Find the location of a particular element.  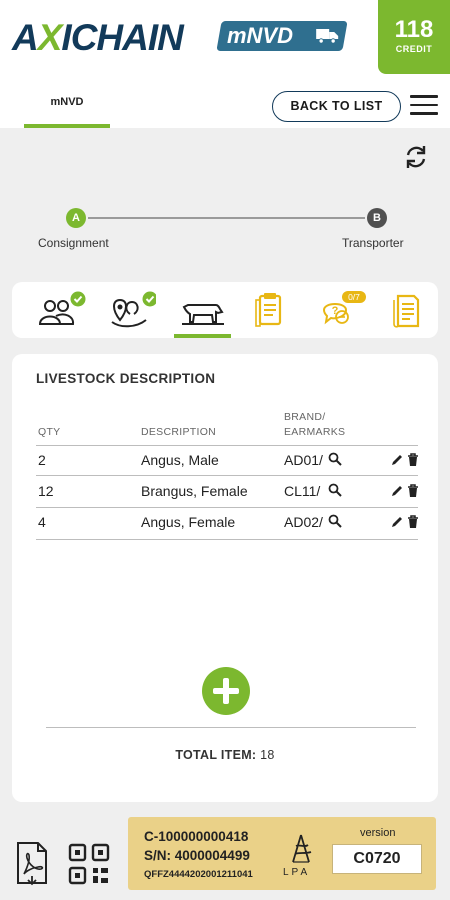

row-qty: 12 is located at coordinates (46, 491).